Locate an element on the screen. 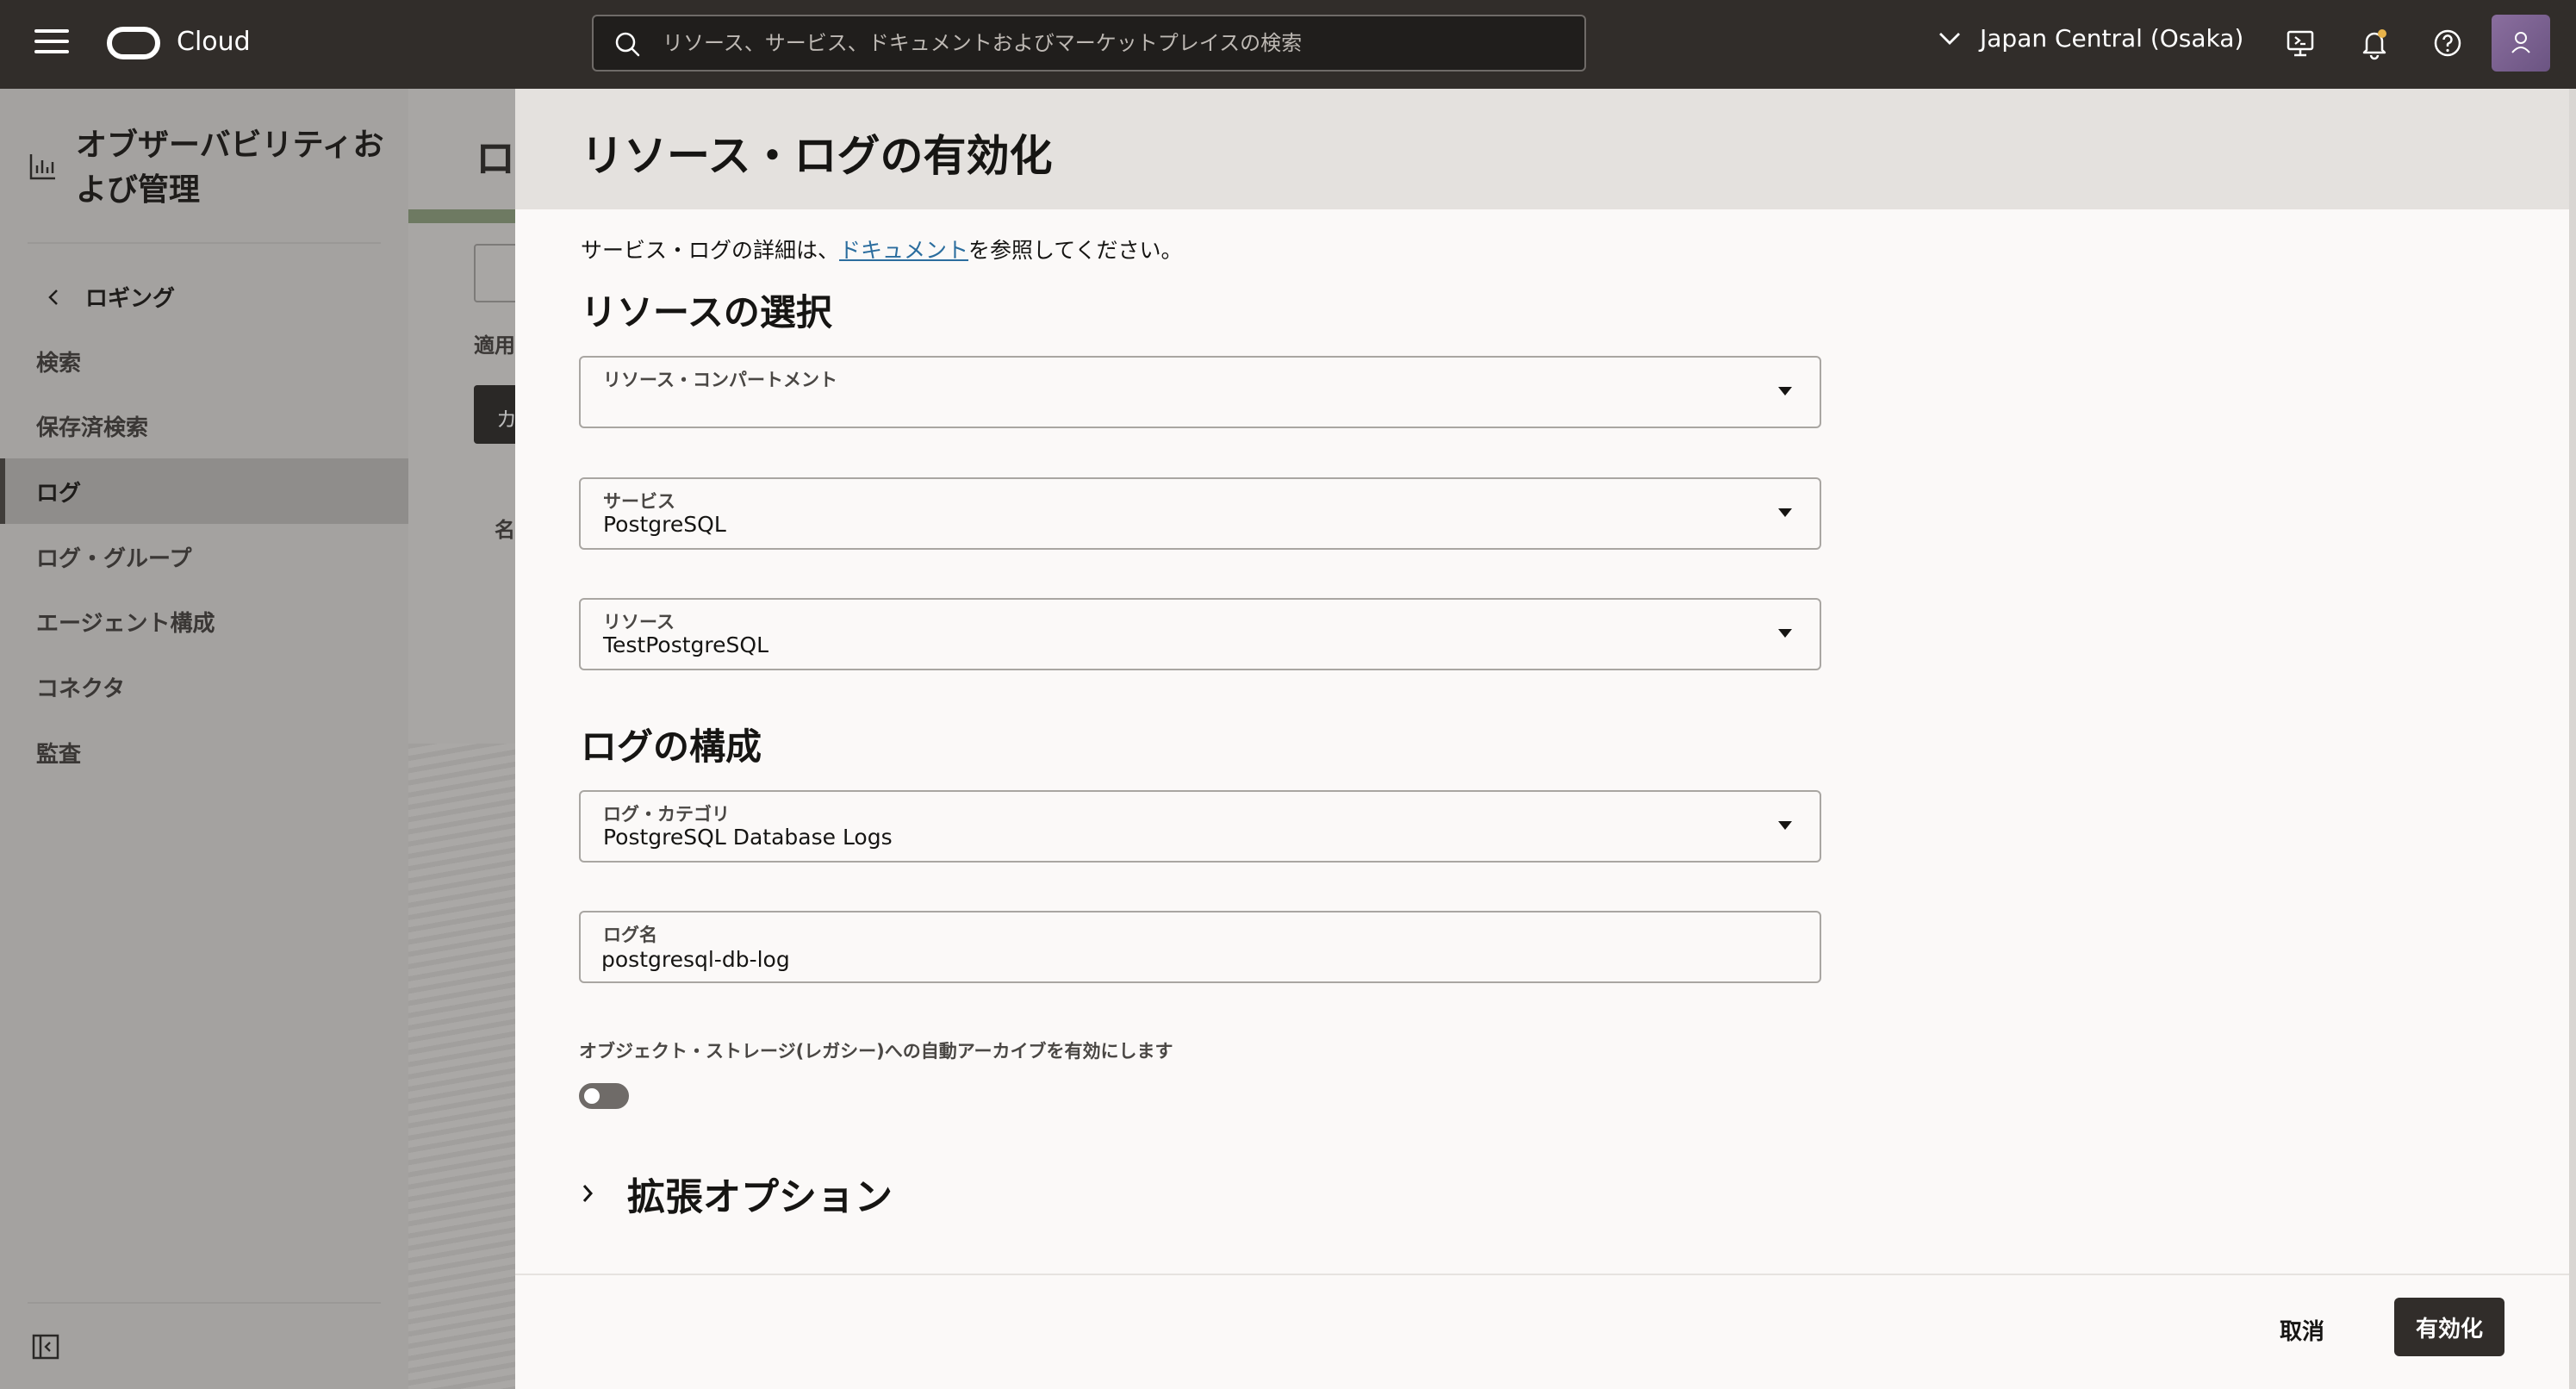 The width and height of the screenshot is (2576, 1389). chevron-left-icon is located at coordinates (53, 297).